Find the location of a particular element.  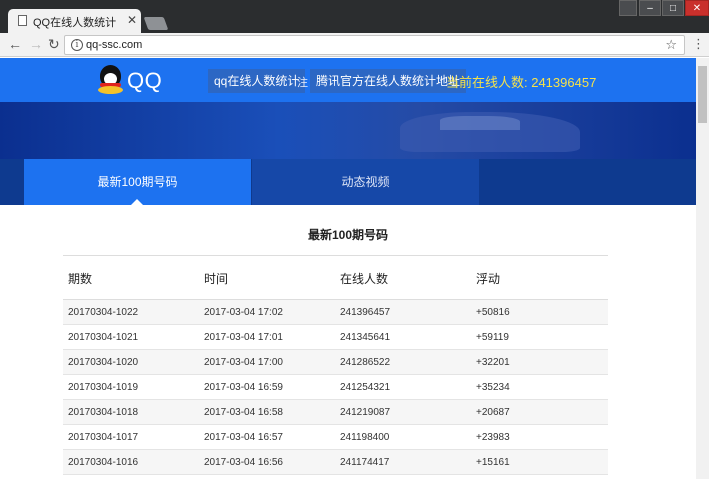

info-icon: i is located at coordinates (77, 45).